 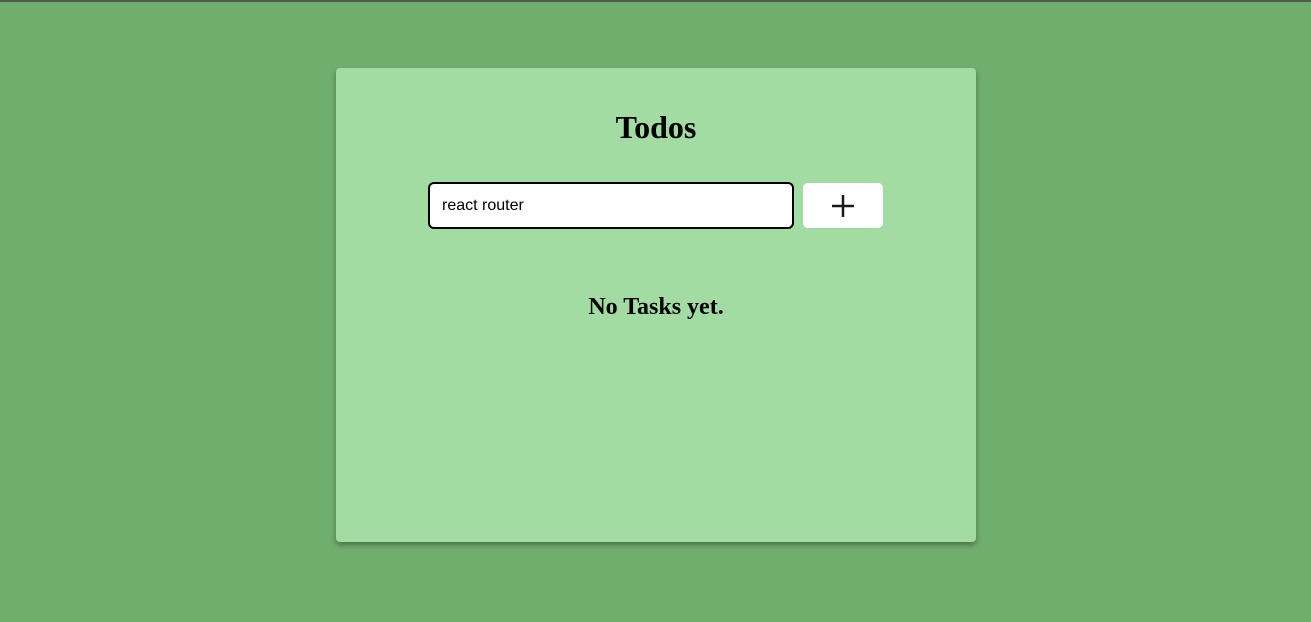 I want to click on top-border, so click(x=655, y=1).